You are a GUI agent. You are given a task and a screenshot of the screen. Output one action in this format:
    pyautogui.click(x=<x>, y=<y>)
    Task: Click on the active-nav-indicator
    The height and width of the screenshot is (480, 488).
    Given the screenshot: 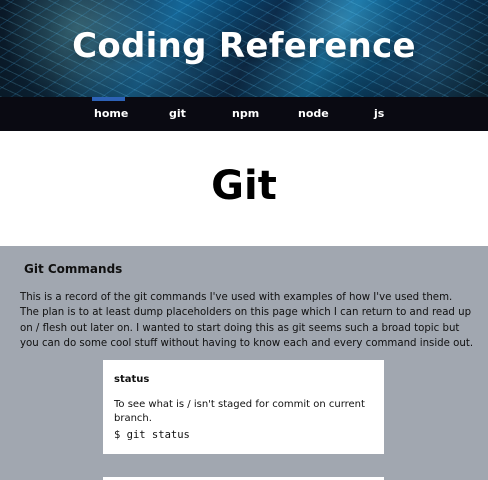 What is the action you would take?
    pyautogui.click(x=108, y=99)
    